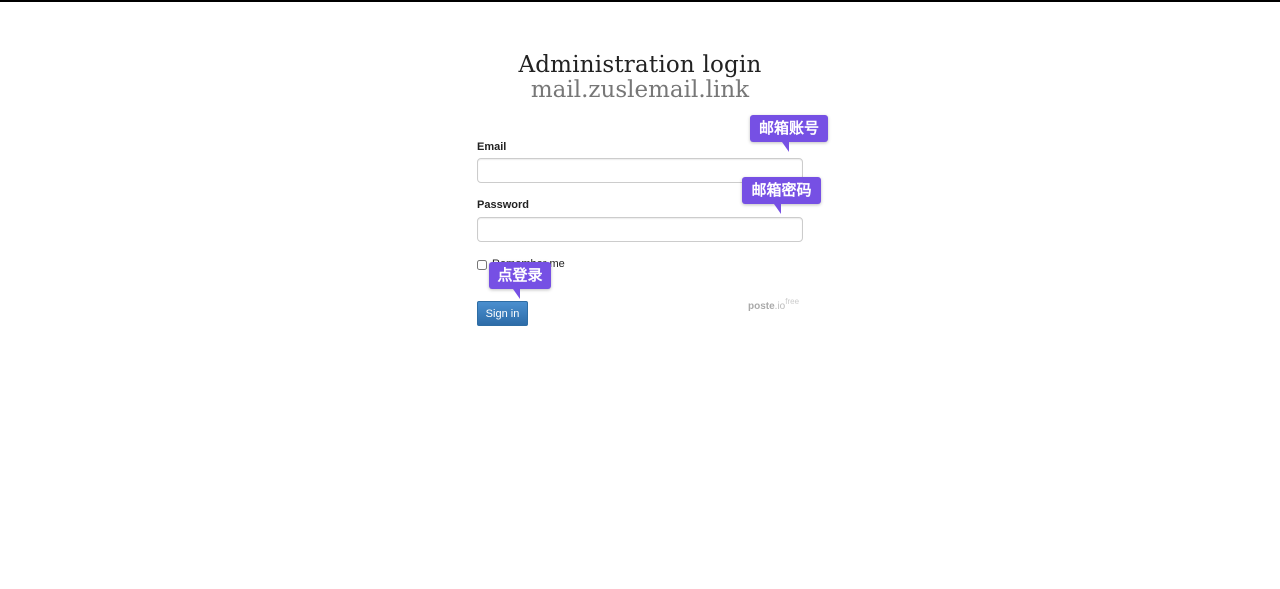  I want to click on password-annotation-text: 邮箱密码, so click(781, 190).